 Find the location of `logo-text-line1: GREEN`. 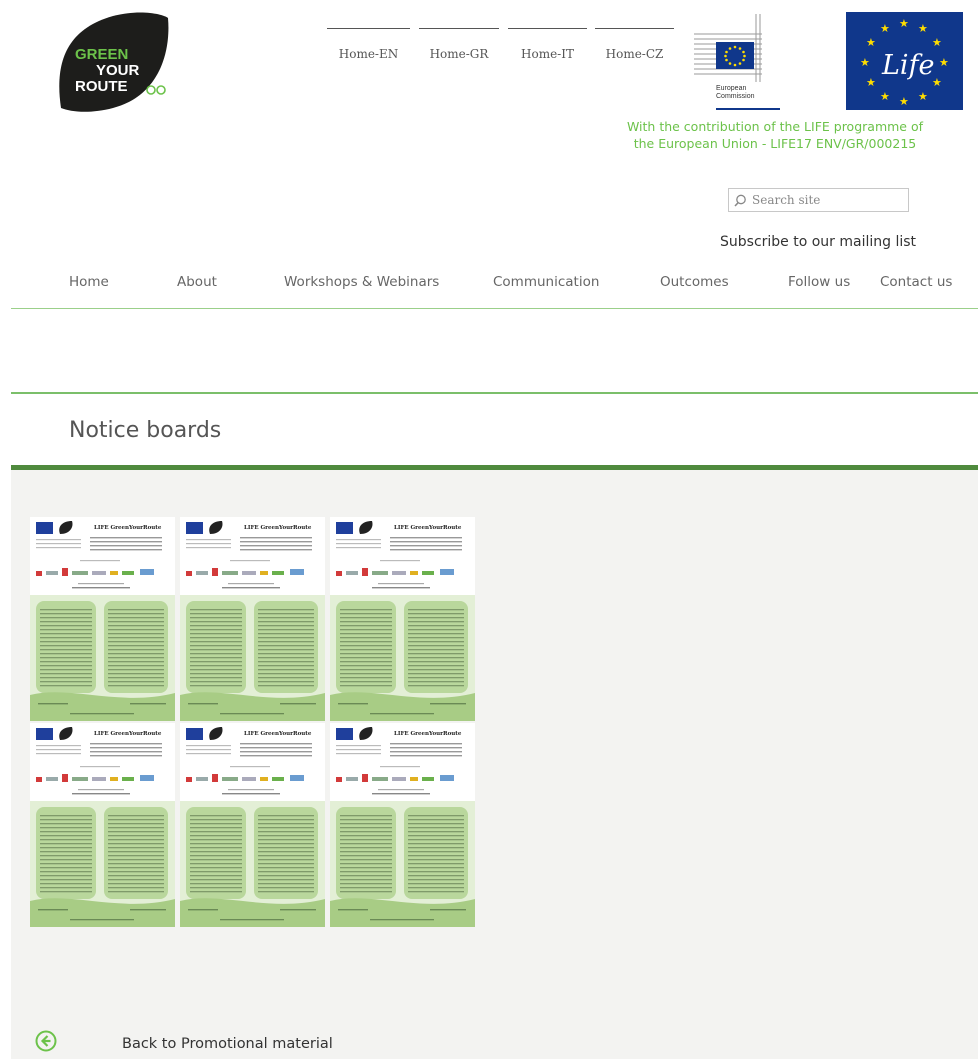

logo-text-line1: GREEN is located at coordinates (101, 54).